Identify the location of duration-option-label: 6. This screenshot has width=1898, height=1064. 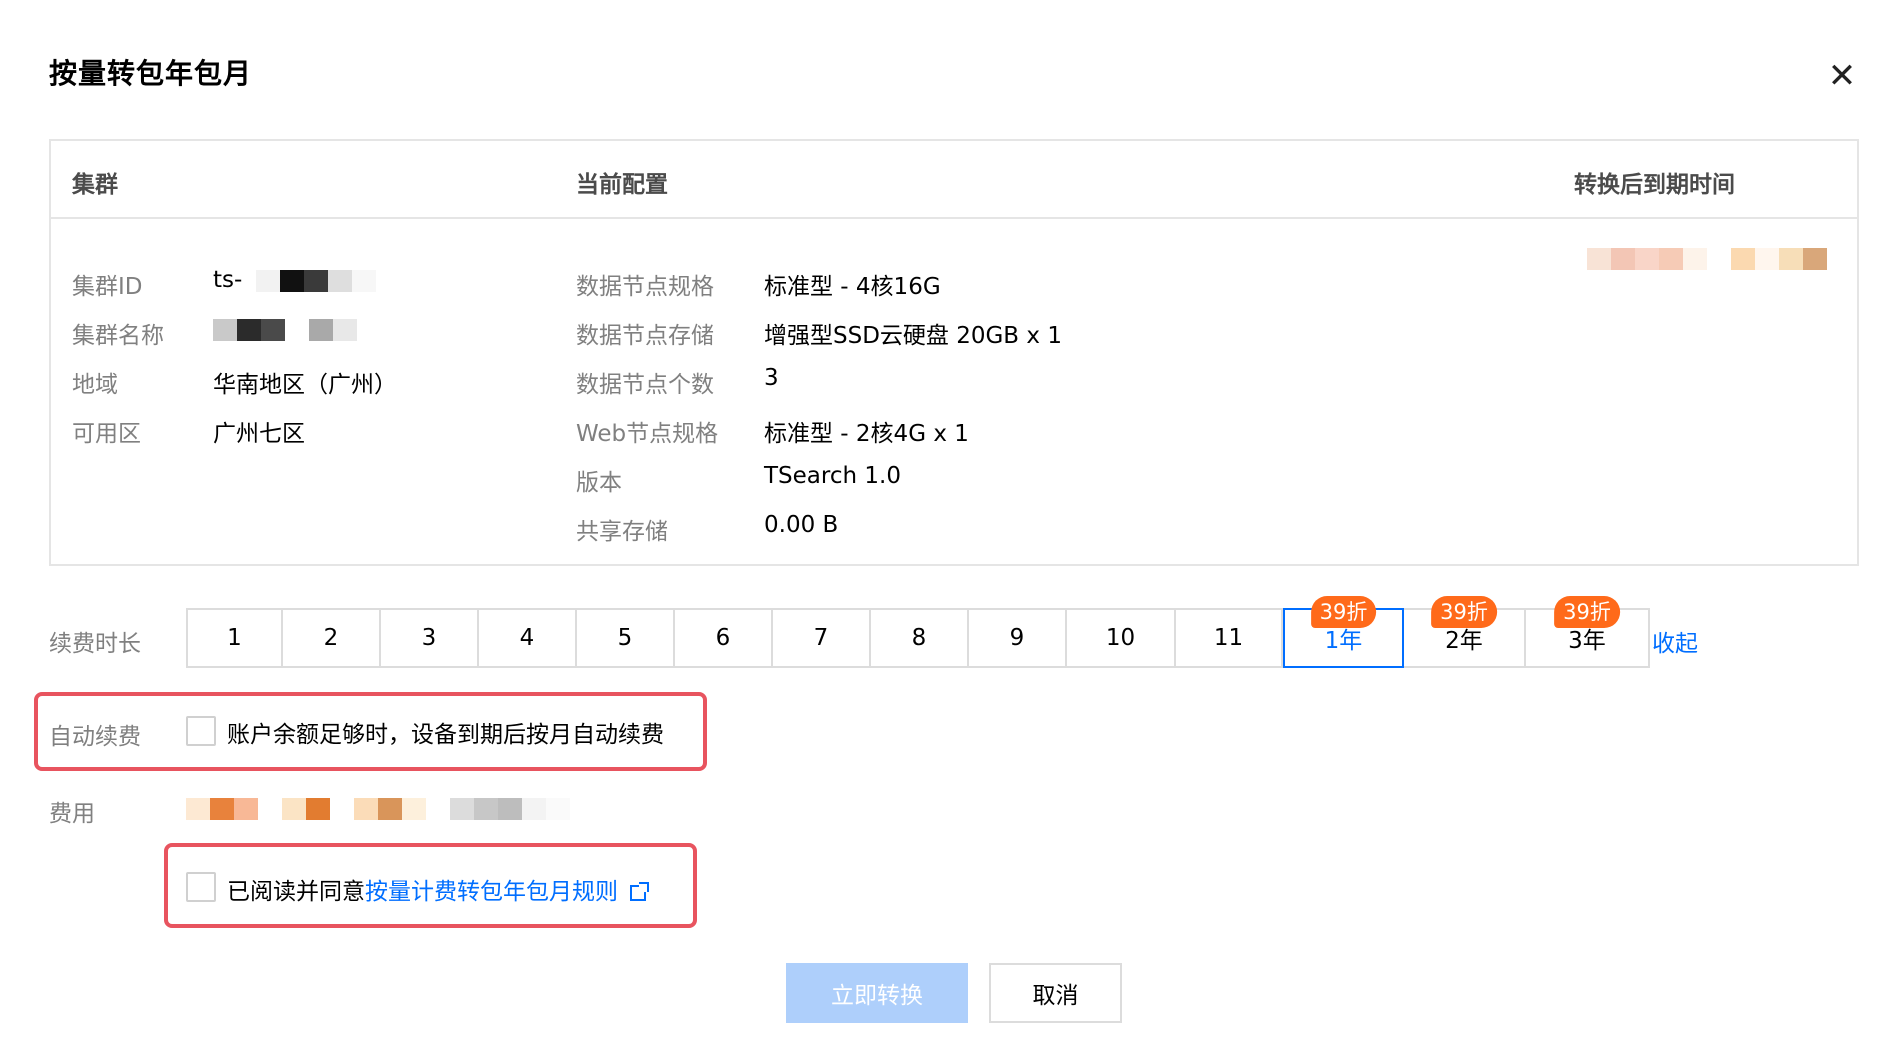
(723, 638).